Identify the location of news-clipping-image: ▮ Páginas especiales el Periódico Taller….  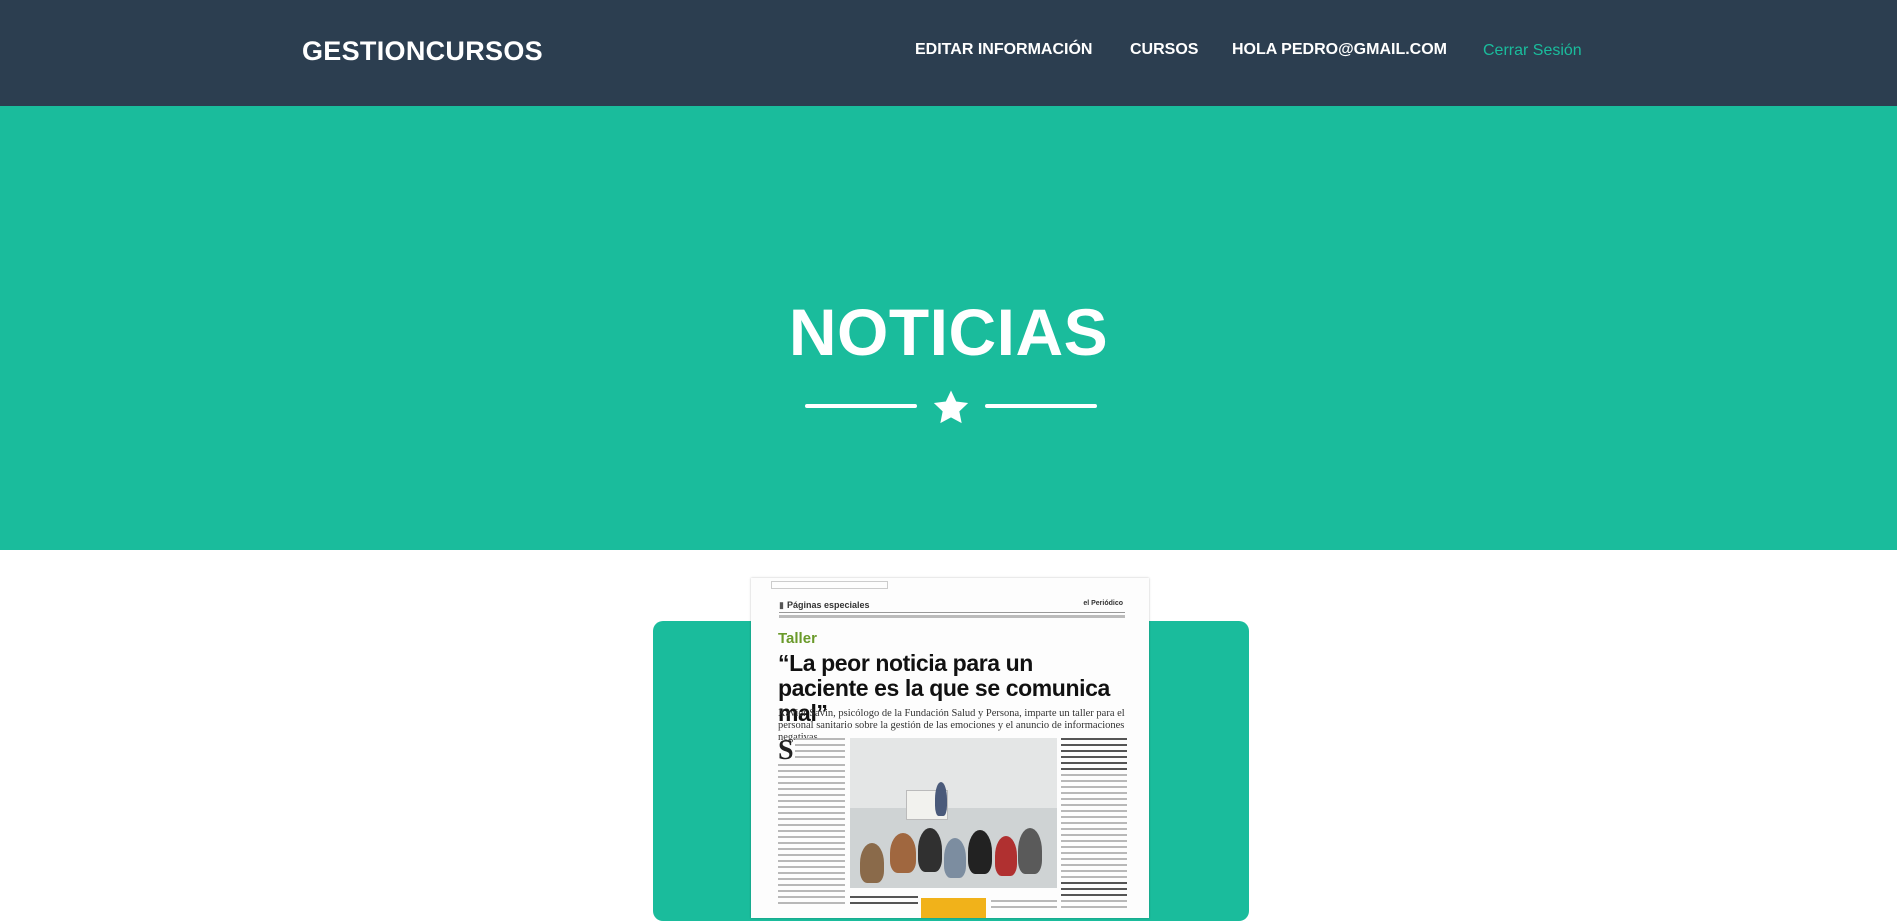
(950, 748).